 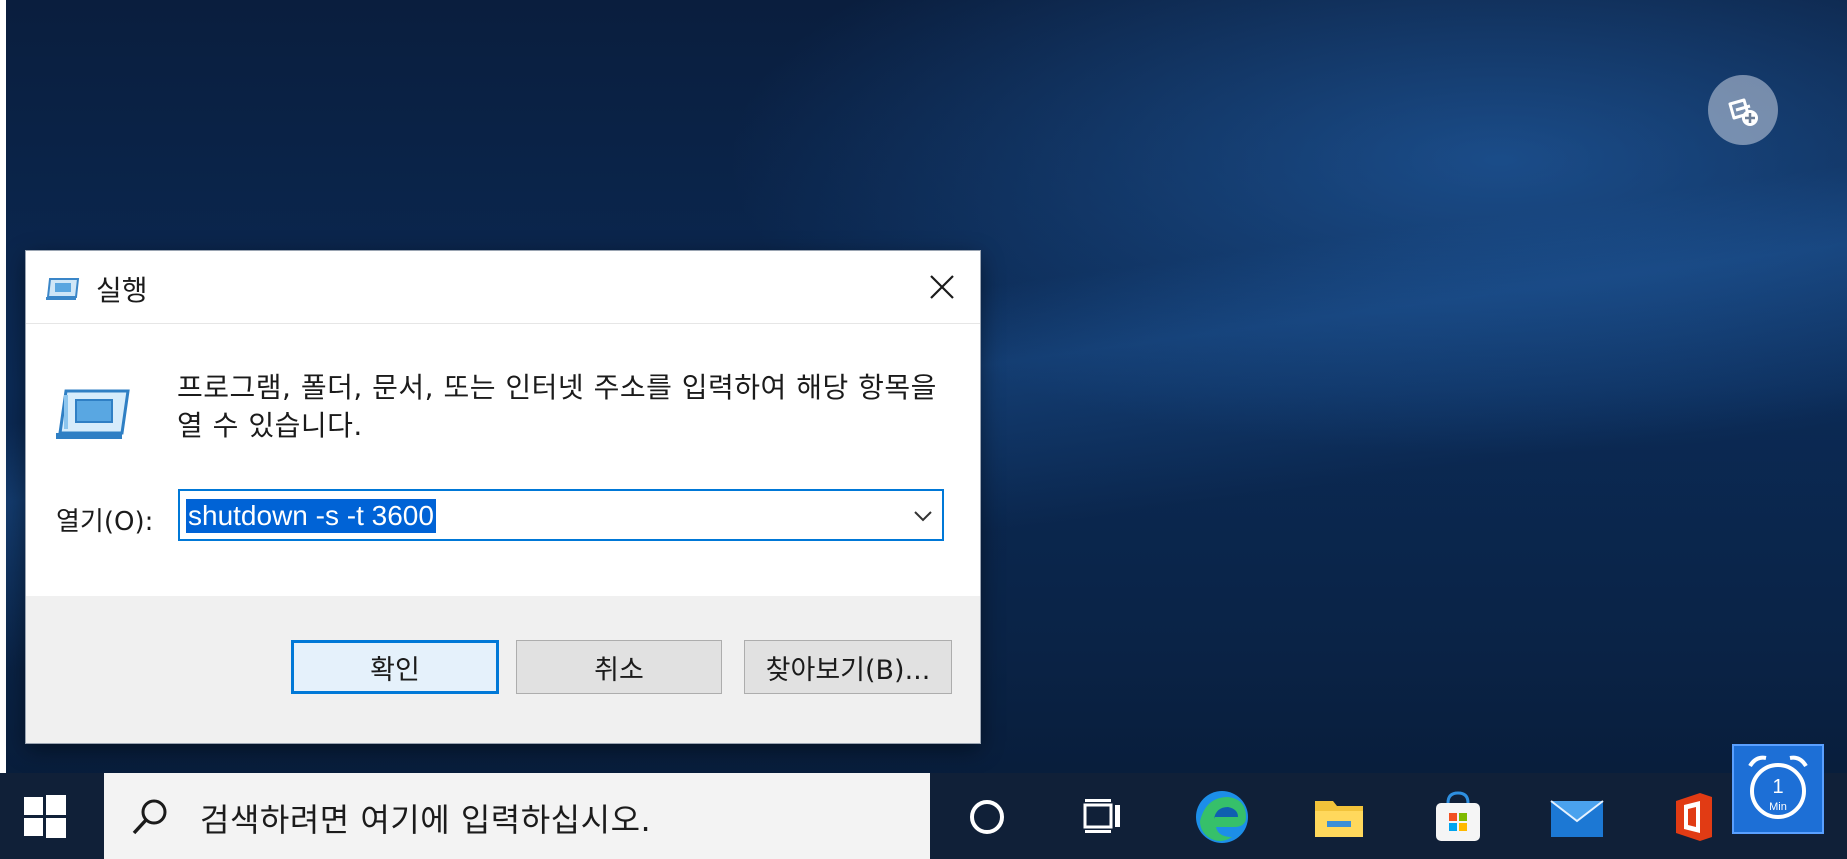 I want to click on mail-icon, so click(x=1577, y=817).